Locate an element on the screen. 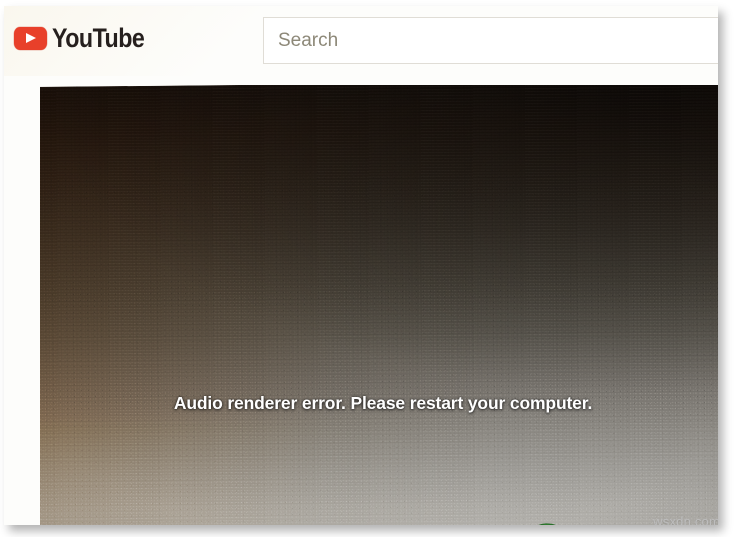 Image resolution: width=736 pixels, height=537 pixels. youtube-logo: YouTube is located at coordinates (86, 38).